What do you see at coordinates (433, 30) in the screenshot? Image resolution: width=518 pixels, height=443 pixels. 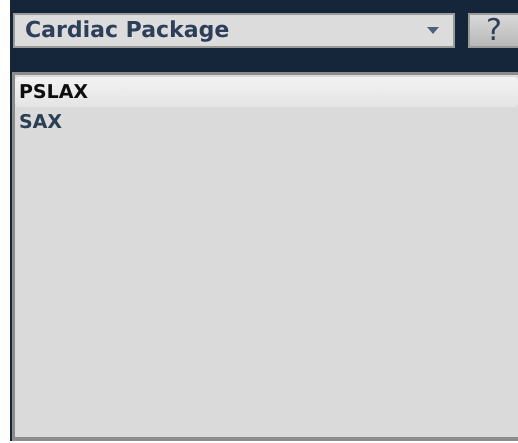 I see `caret-icon` at bounding box center [433, 30].